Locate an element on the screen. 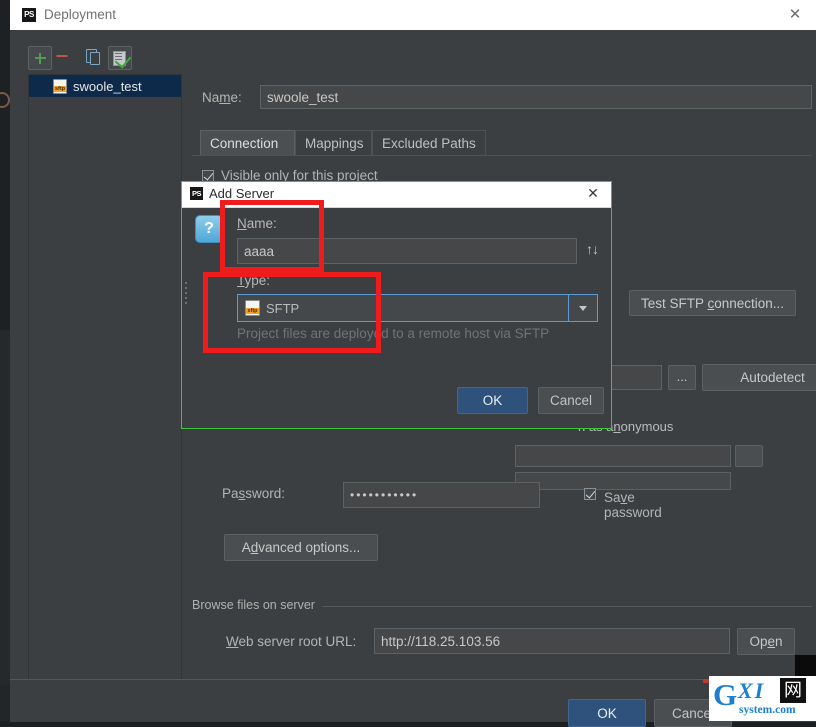 This screenshot has height=727, width=816. name-row: Name: swoole_test is located at coordinates (507, 97).